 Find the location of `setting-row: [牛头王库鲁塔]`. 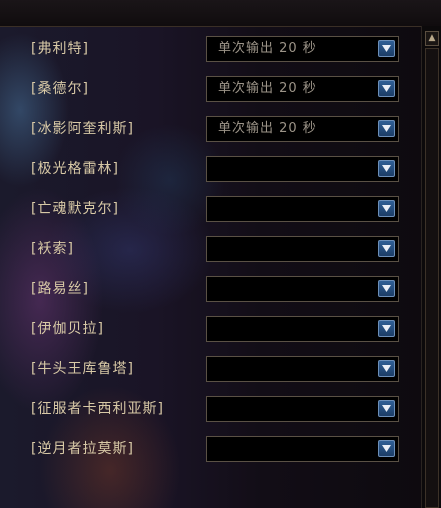

setting-row: [牛头王库鲁塔] is located at coordinates (210, 369).